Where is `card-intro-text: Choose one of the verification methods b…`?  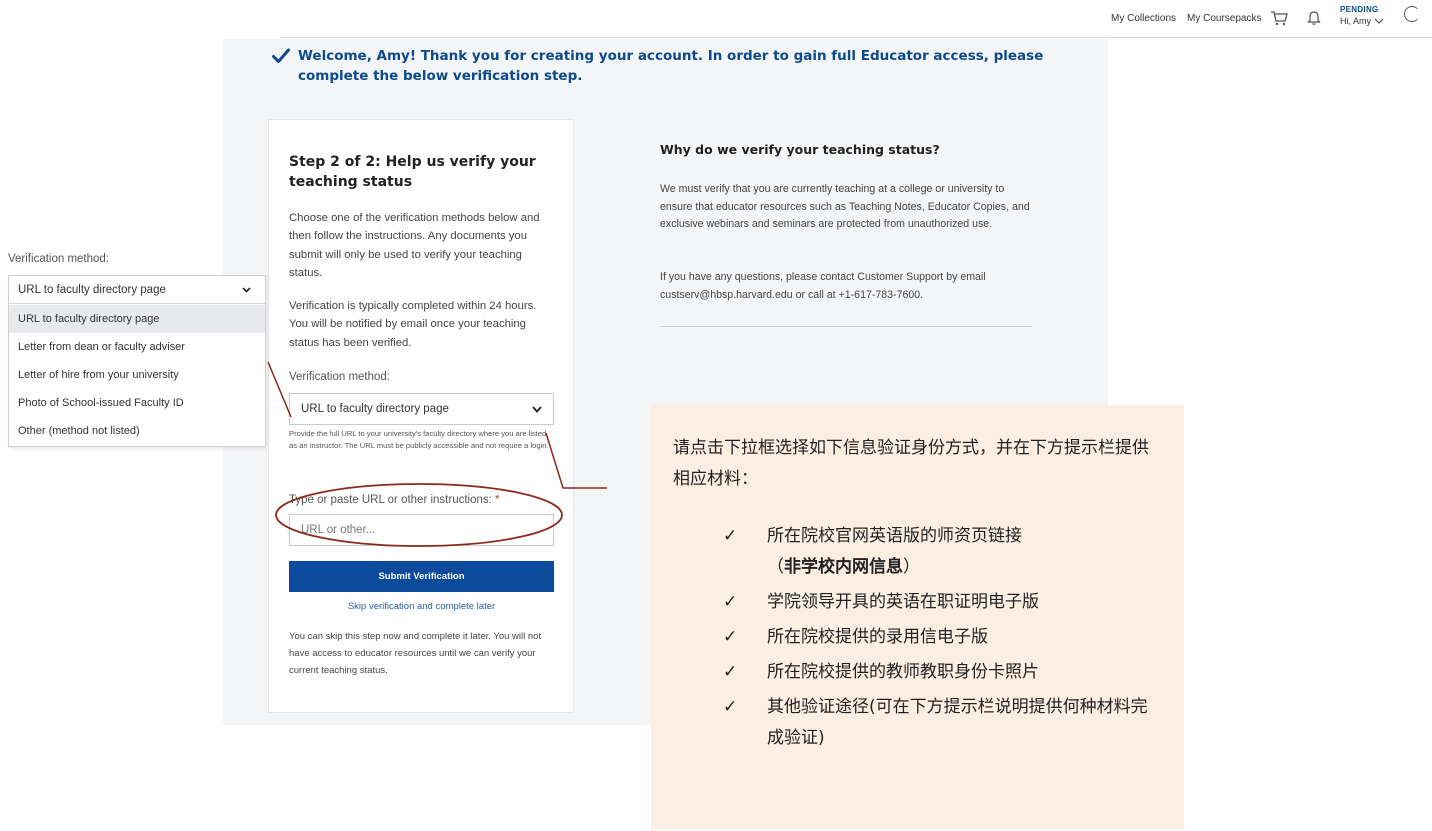
card-intro-text: Choose one of the verification methods b… is located at coordinates (414, 246).